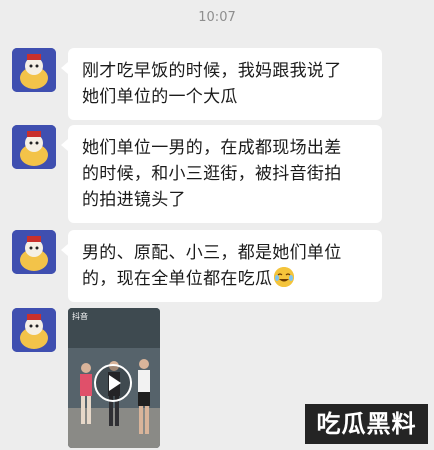 The width and height of the screenshot is (434, 450). I want to click on message-bubble: 男的、原配、小三，都是她们单位 的，现在全单位都在吃瓜, so click(221, 266).